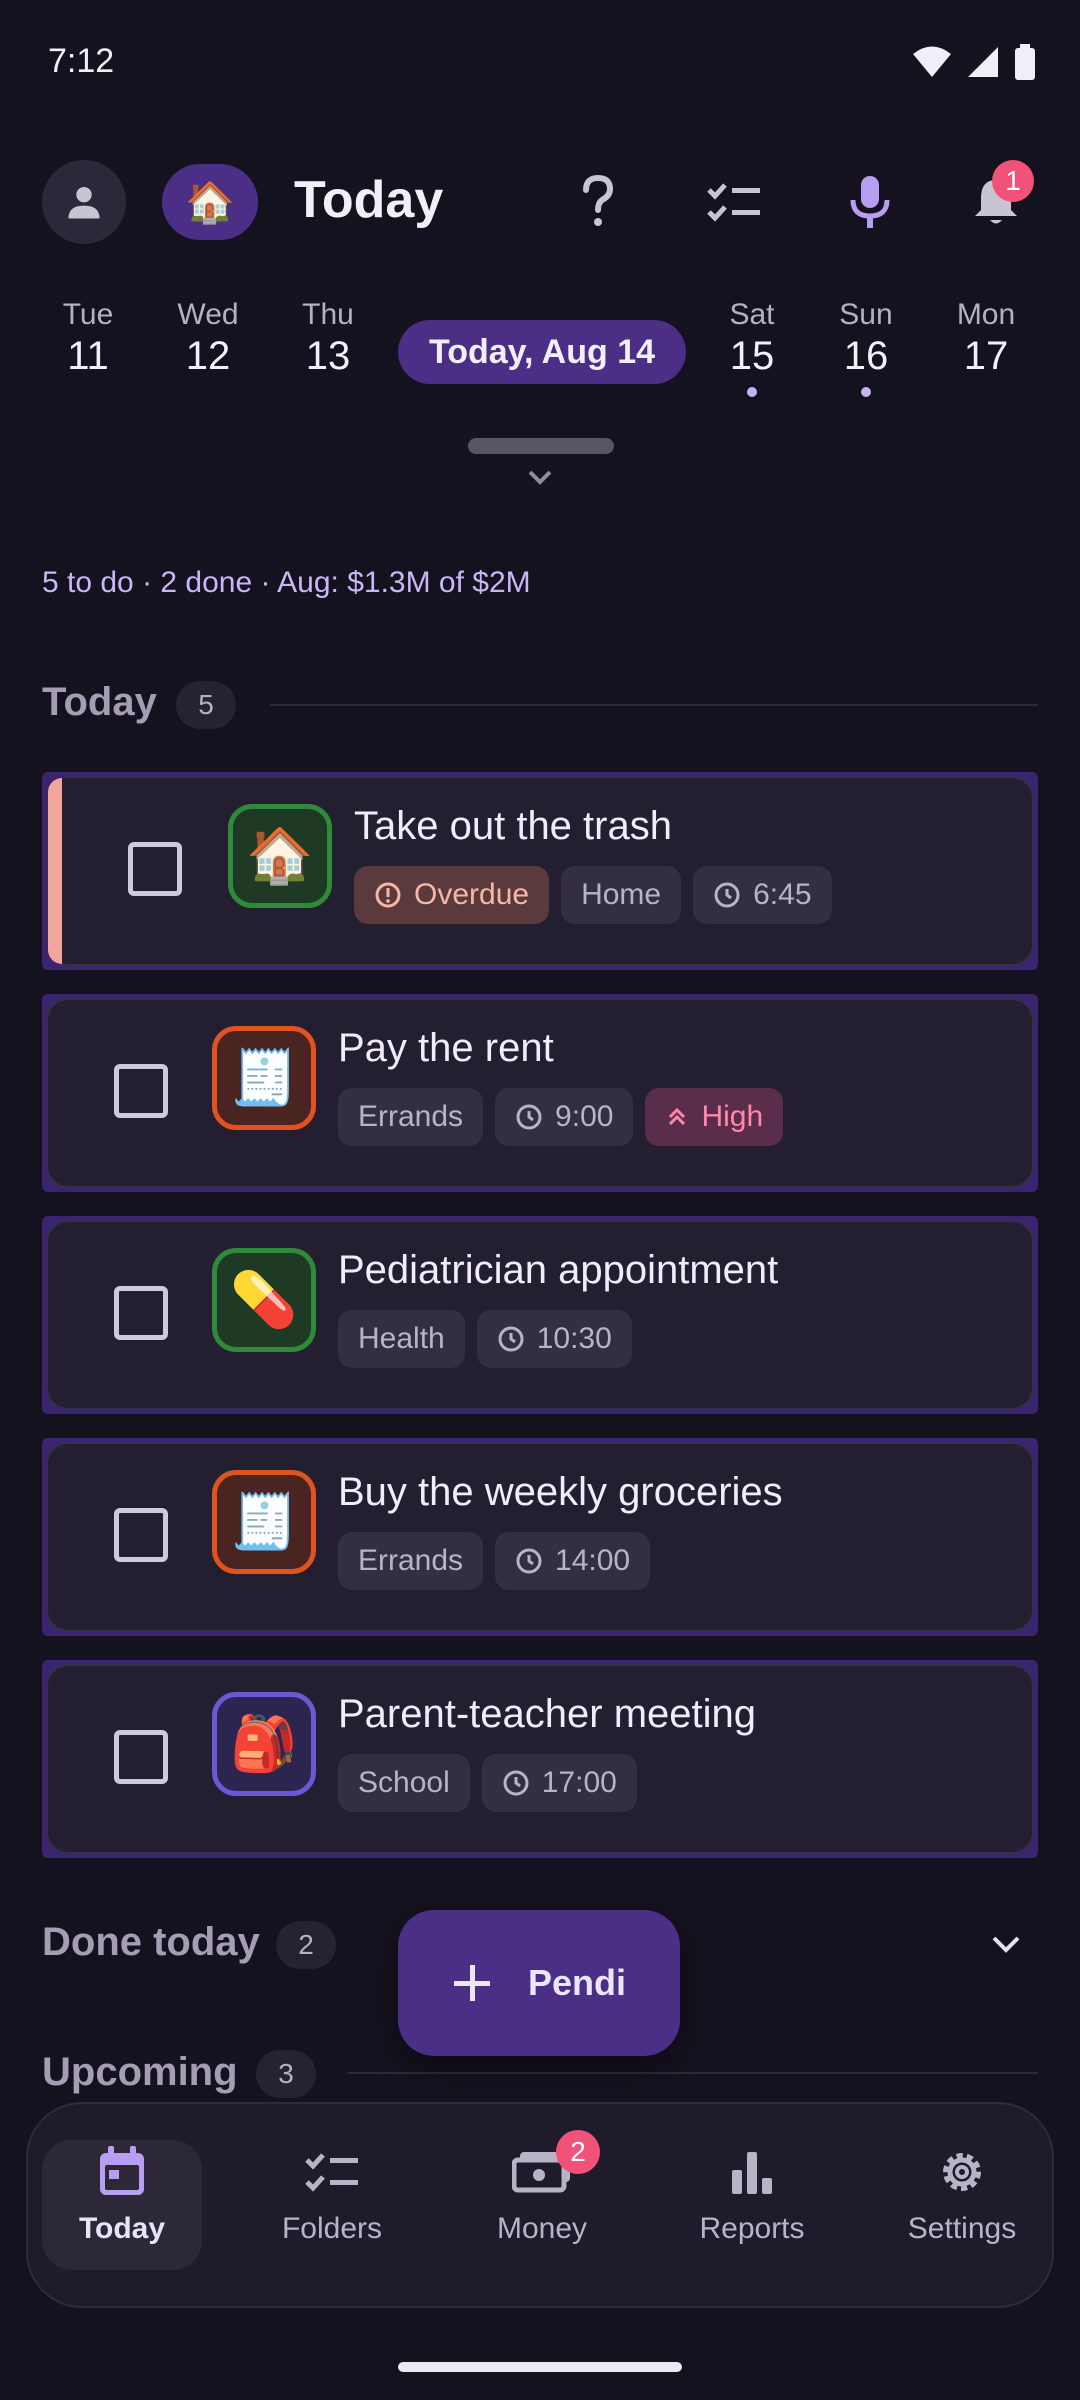  I want to click on task-title: Buy the weekly groceries, so click(560, 1492).